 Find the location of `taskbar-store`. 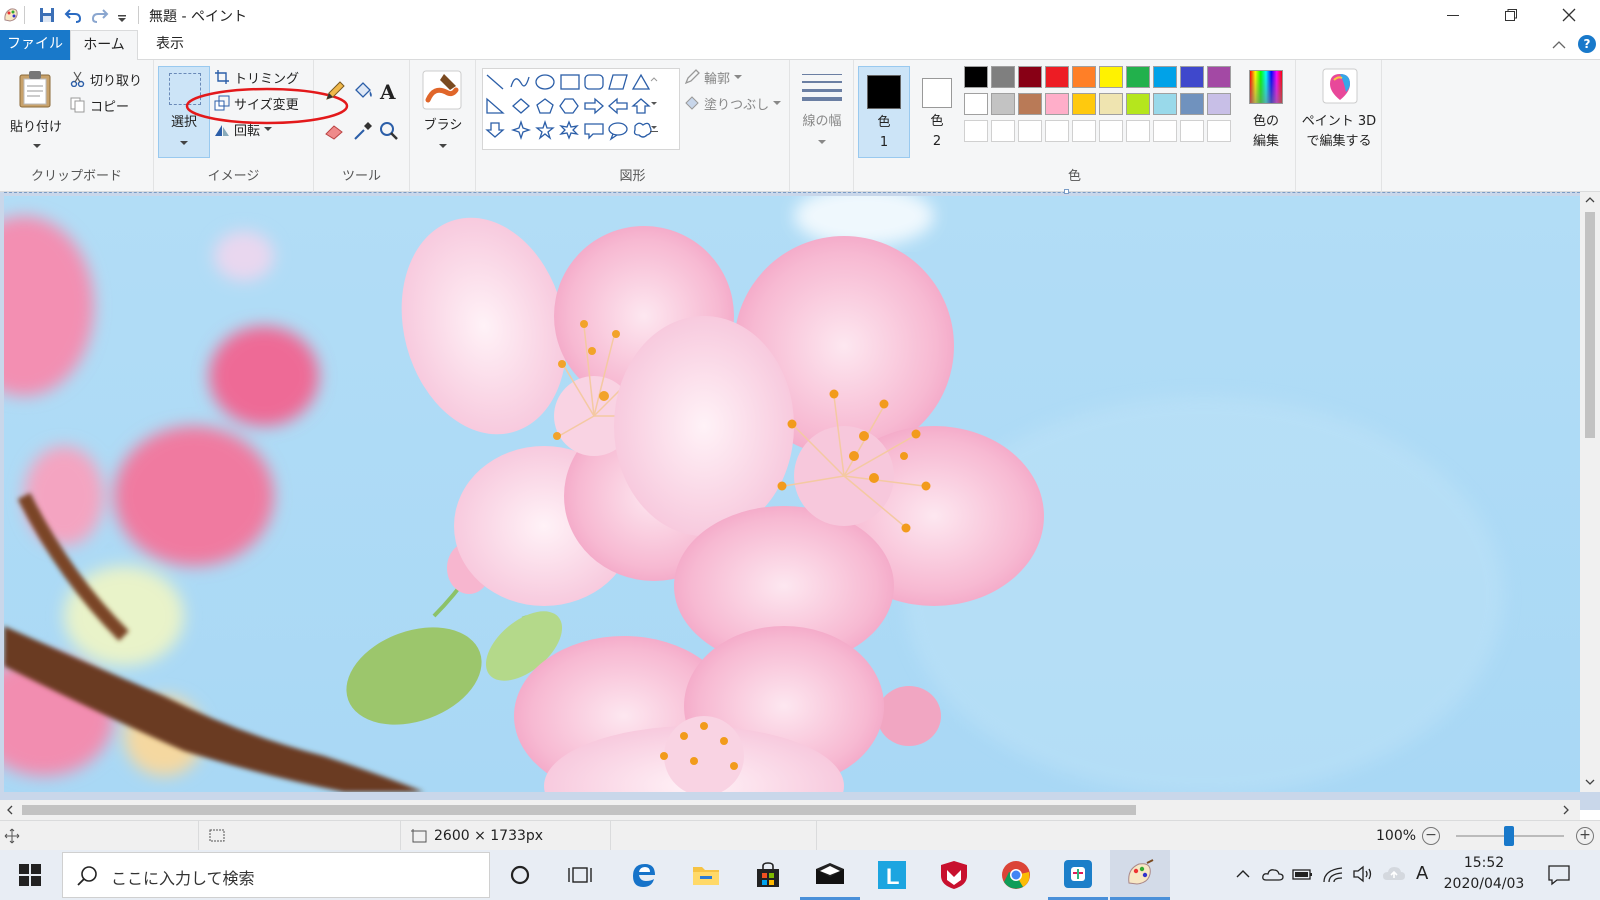

taskbar-store is located at coordinates (768, 875).